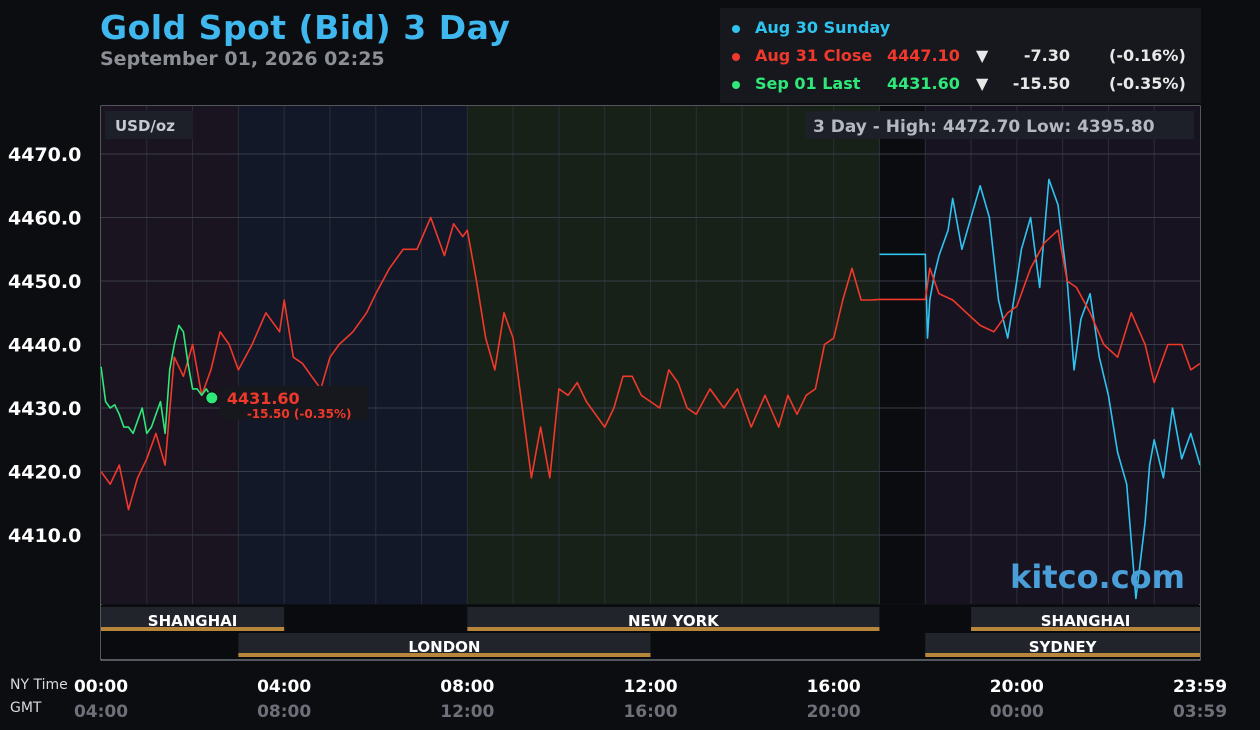 This screenshot has height=730, width=1260. What do you see at coordinates (674, 621) in the screenshot?
I see `session-label: NEW YORK` at bounding box center [674, 621].